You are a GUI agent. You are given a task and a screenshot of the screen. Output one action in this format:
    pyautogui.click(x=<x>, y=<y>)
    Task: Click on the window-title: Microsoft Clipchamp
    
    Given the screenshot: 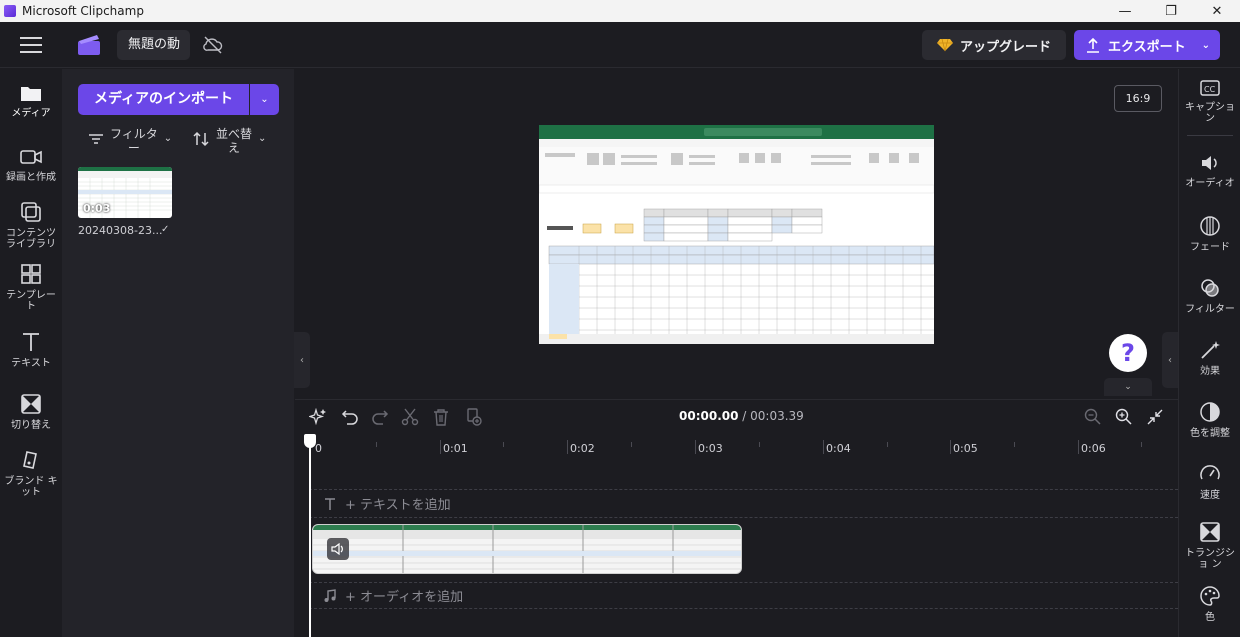 What is the action you would take?
    pyautogui.click(x=83, y=11)
    